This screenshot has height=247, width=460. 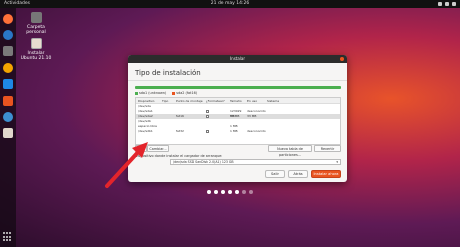 I want to click on back-button: Atrás, so click(x=298, y=174).